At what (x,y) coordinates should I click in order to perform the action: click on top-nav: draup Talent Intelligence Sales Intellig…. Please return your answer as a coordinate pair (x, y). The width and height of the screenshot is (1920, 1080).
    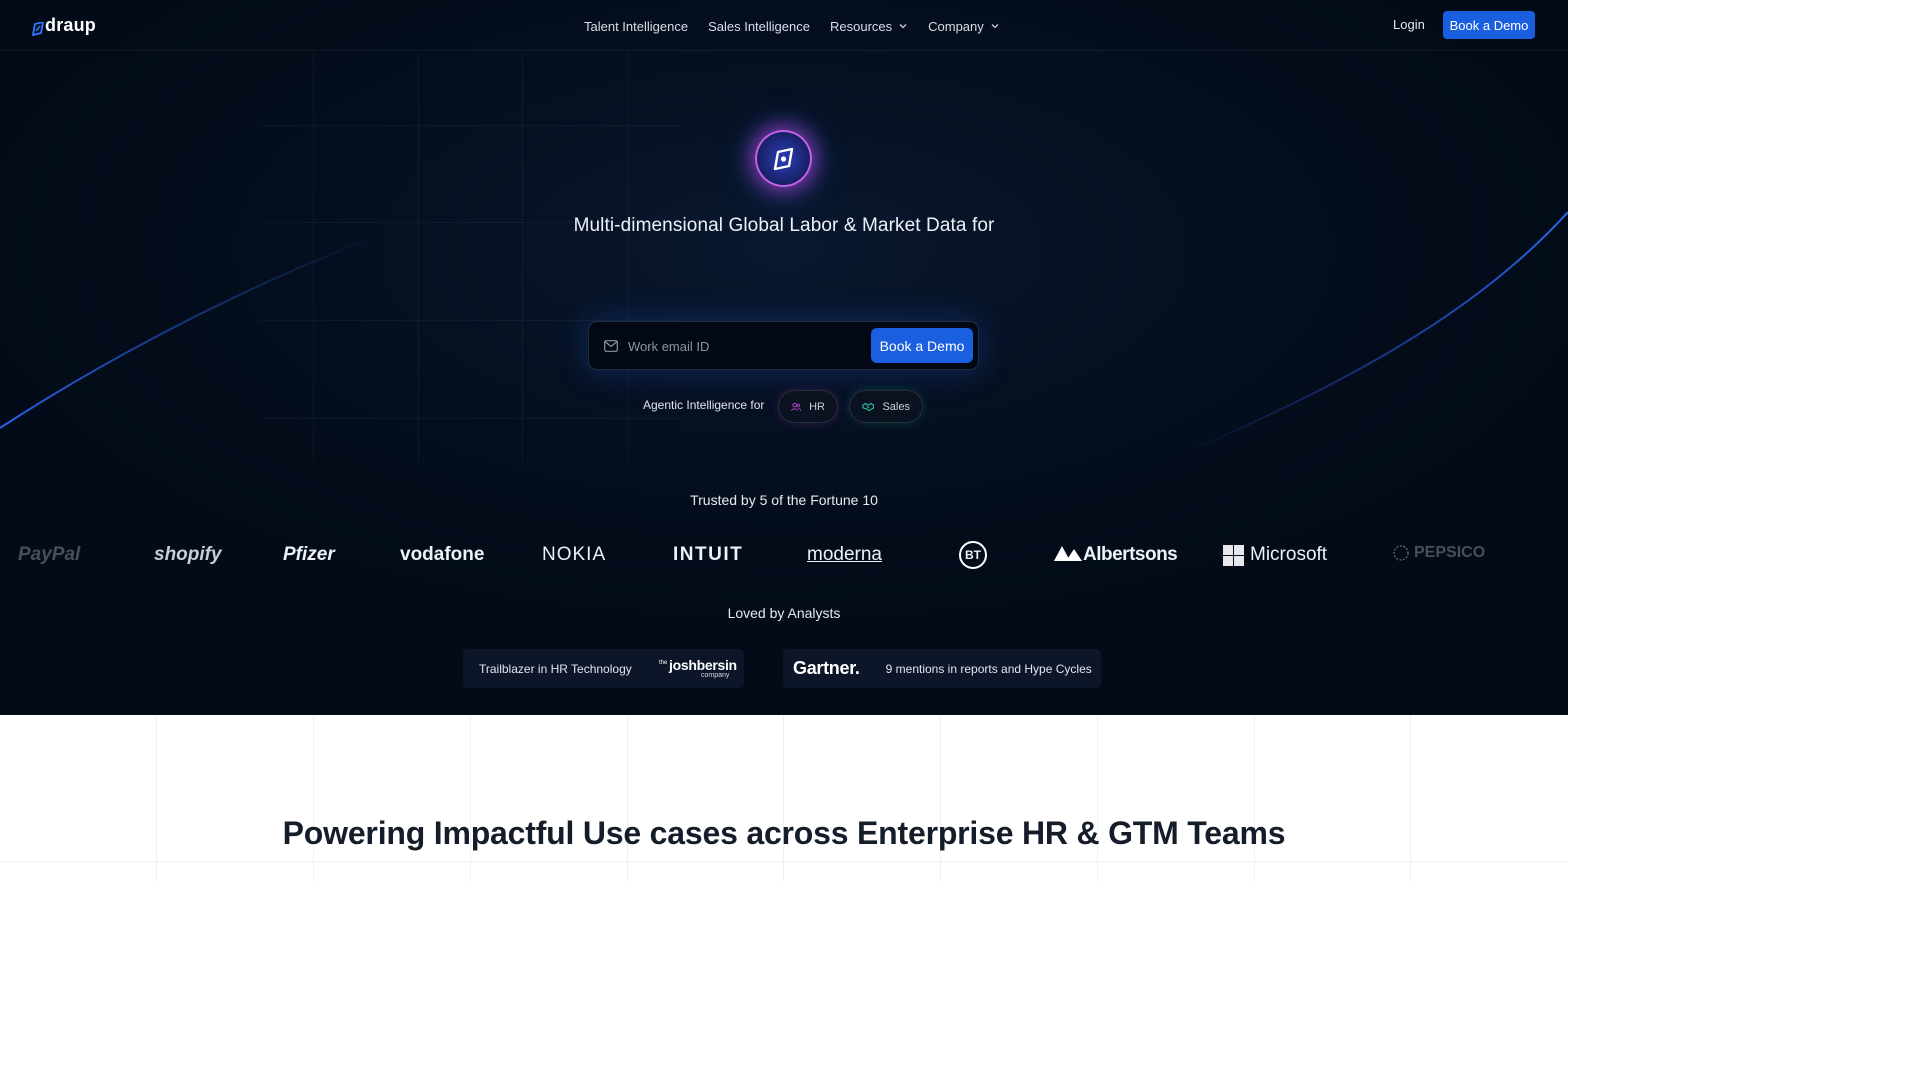
    Looking at the image, I should click on (784, 25).